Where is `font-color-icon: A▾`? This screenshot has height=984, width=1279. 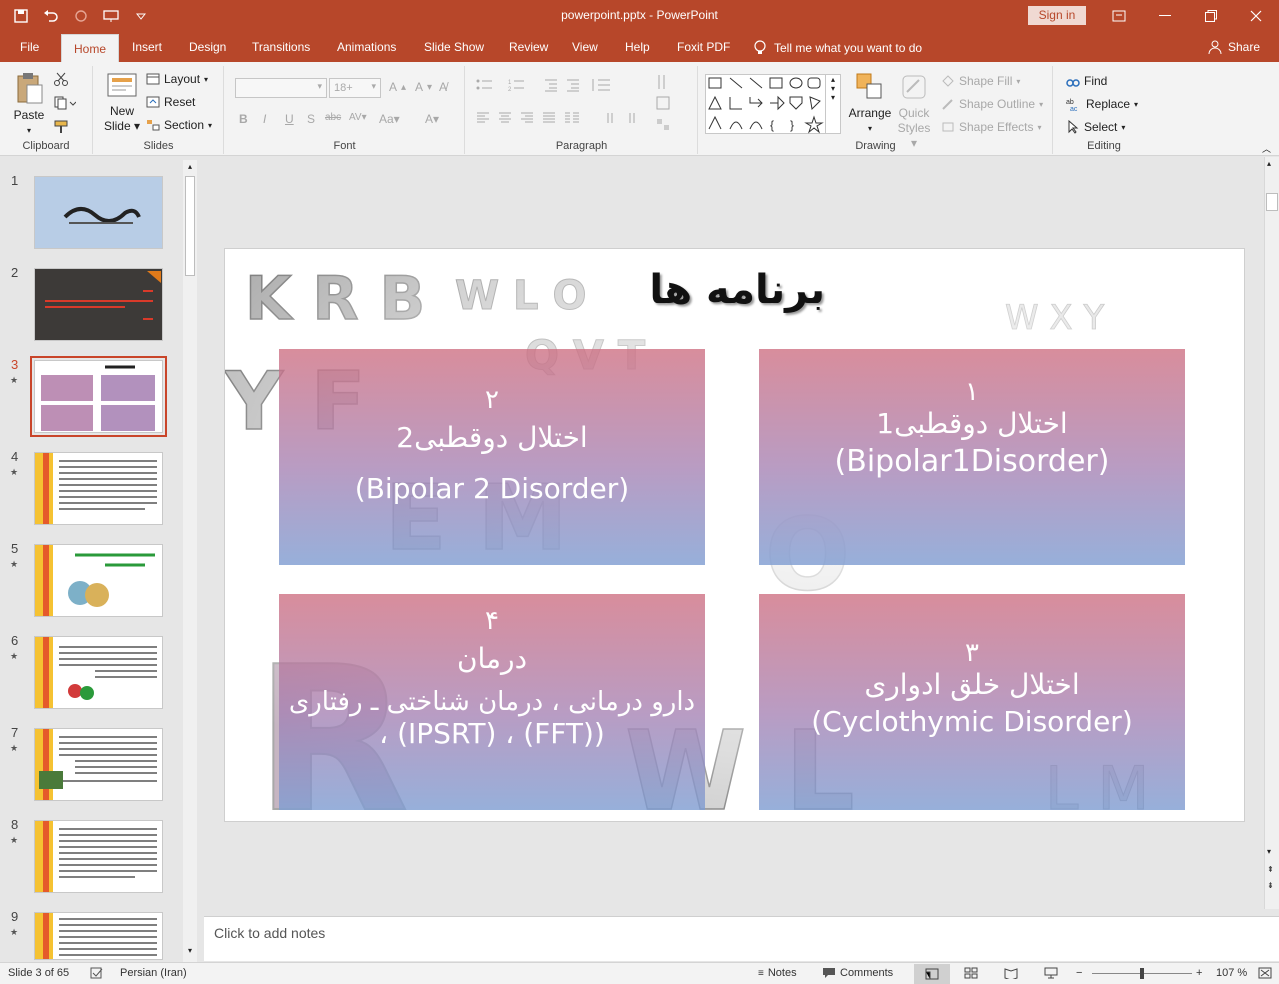
font-color-icon: A▾ is located at coordinates (432, 119).